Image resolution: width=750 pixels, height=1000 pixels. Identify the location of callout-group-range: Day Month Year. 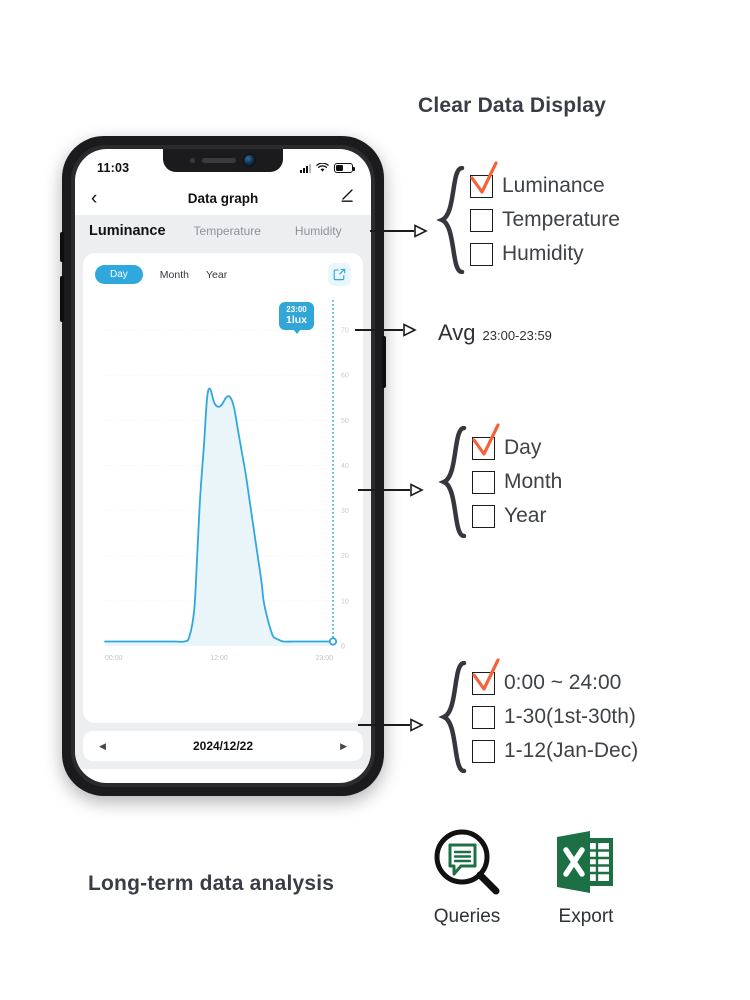
(500, 480).